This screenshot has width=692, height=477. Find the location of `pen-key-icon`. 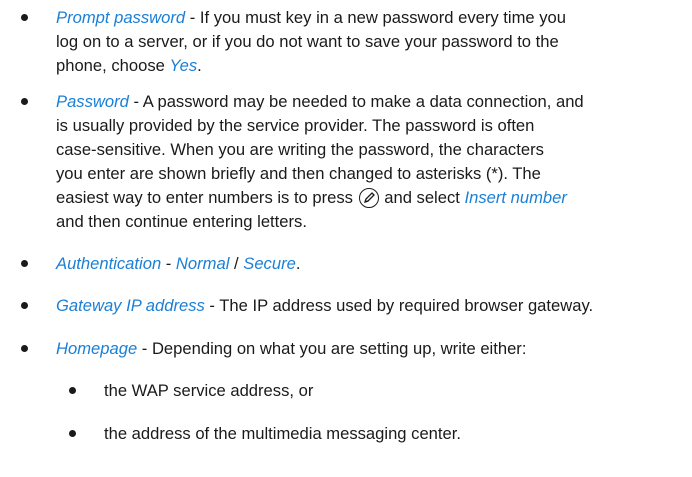

pen-key-icon is located at coordinates (368, 198).